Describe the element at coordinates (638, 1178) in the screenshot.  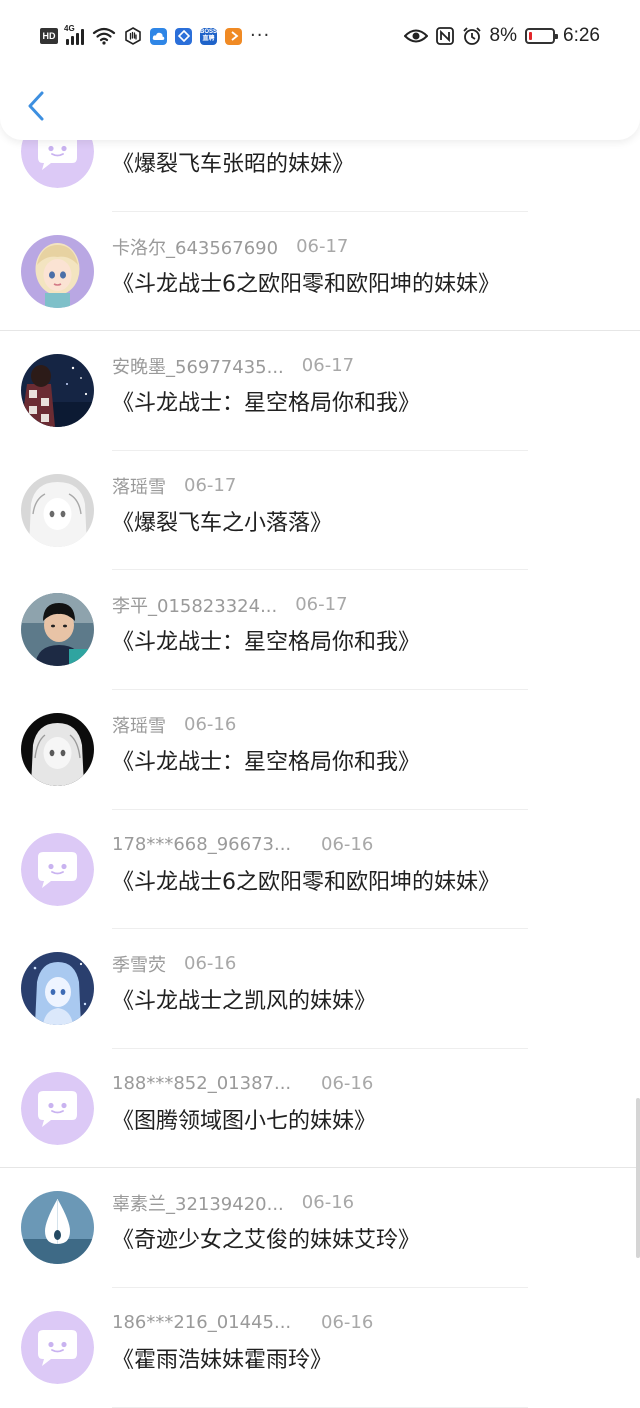
I see `scrollbar` at that location.